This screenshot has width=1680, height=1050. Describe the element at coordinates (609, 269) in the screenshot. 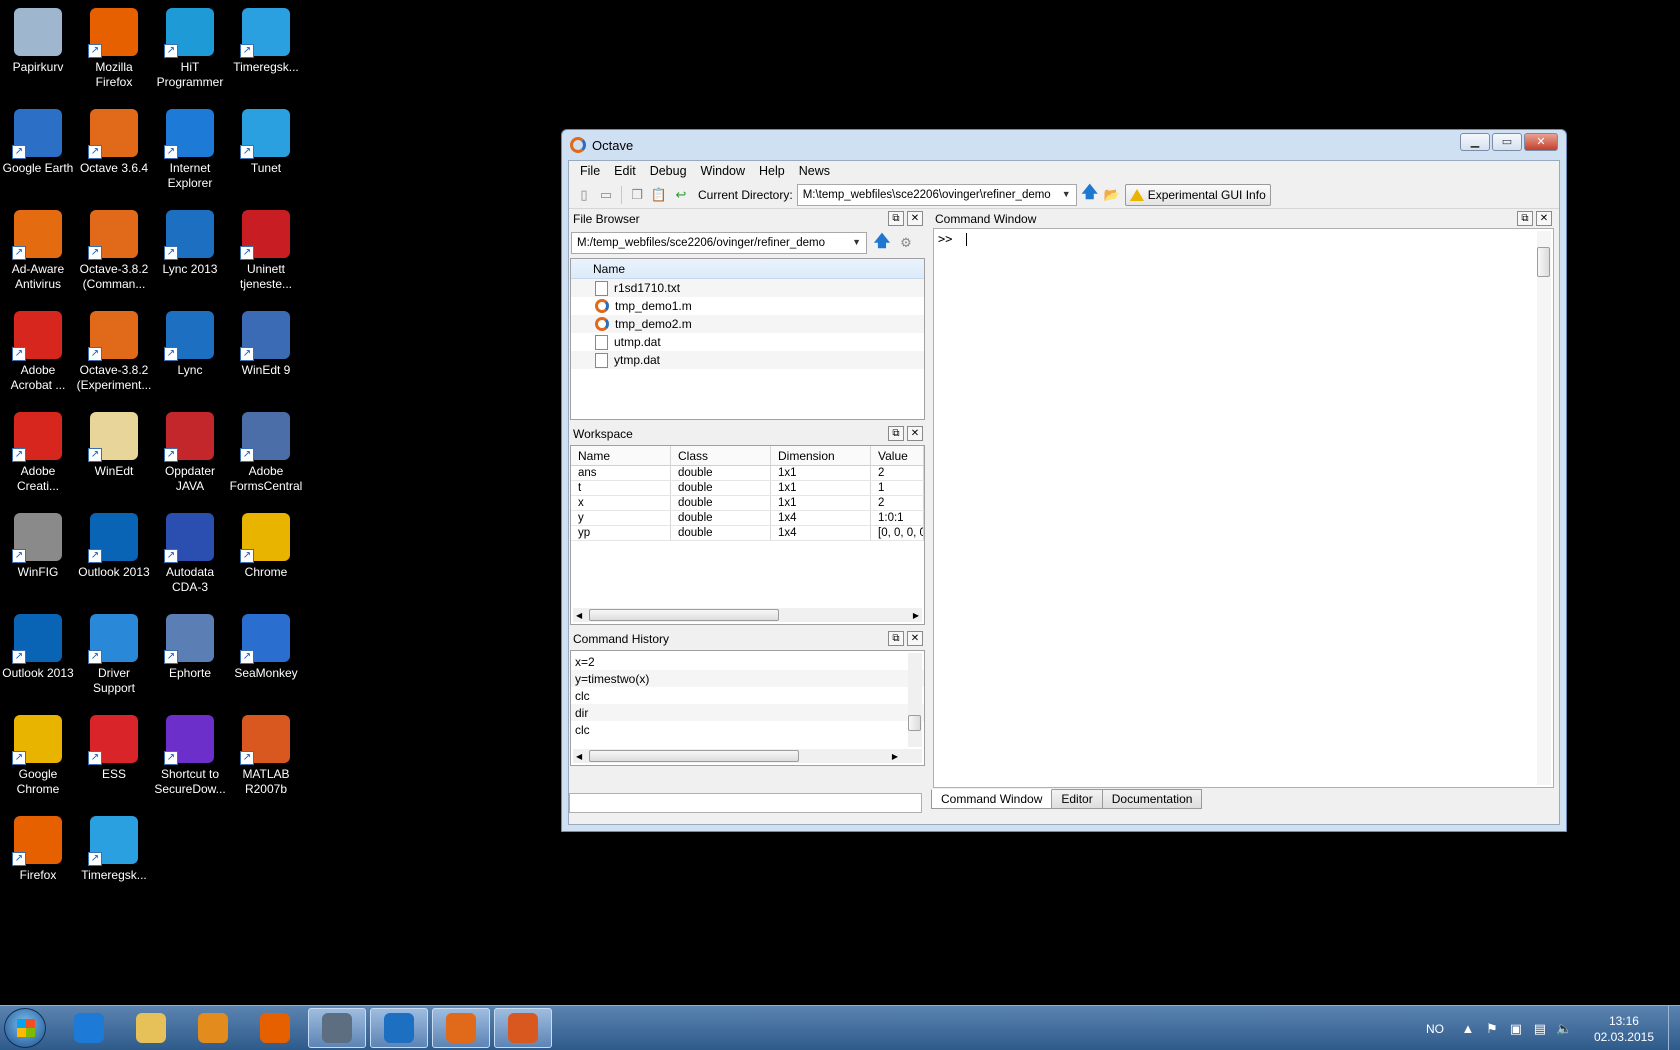

I see `name-column-header: Name` at that location.